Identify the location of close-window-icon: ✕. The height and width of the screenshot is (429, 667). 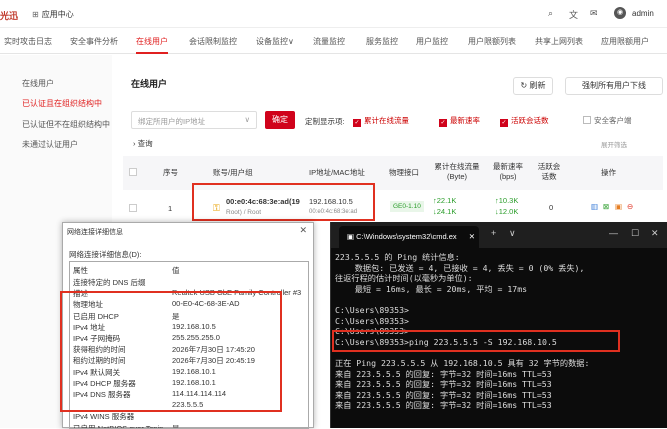
(655, 233).